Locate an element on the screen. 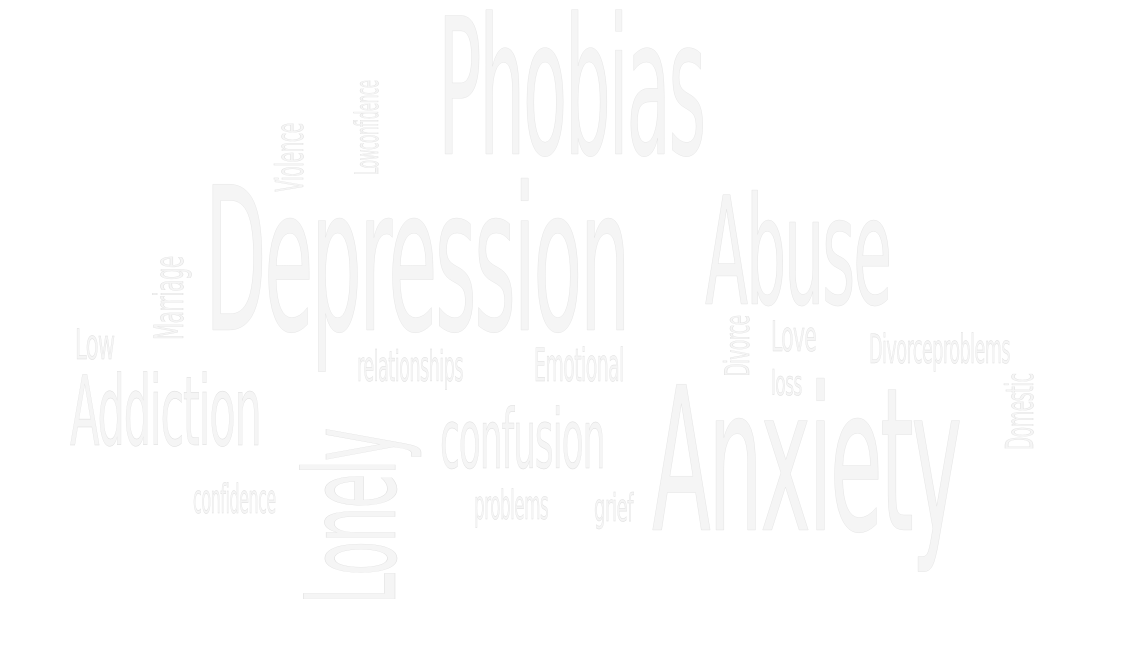 The image size is (1146, 651). word-lonely: Lonely is located at coordinates (351, 517).